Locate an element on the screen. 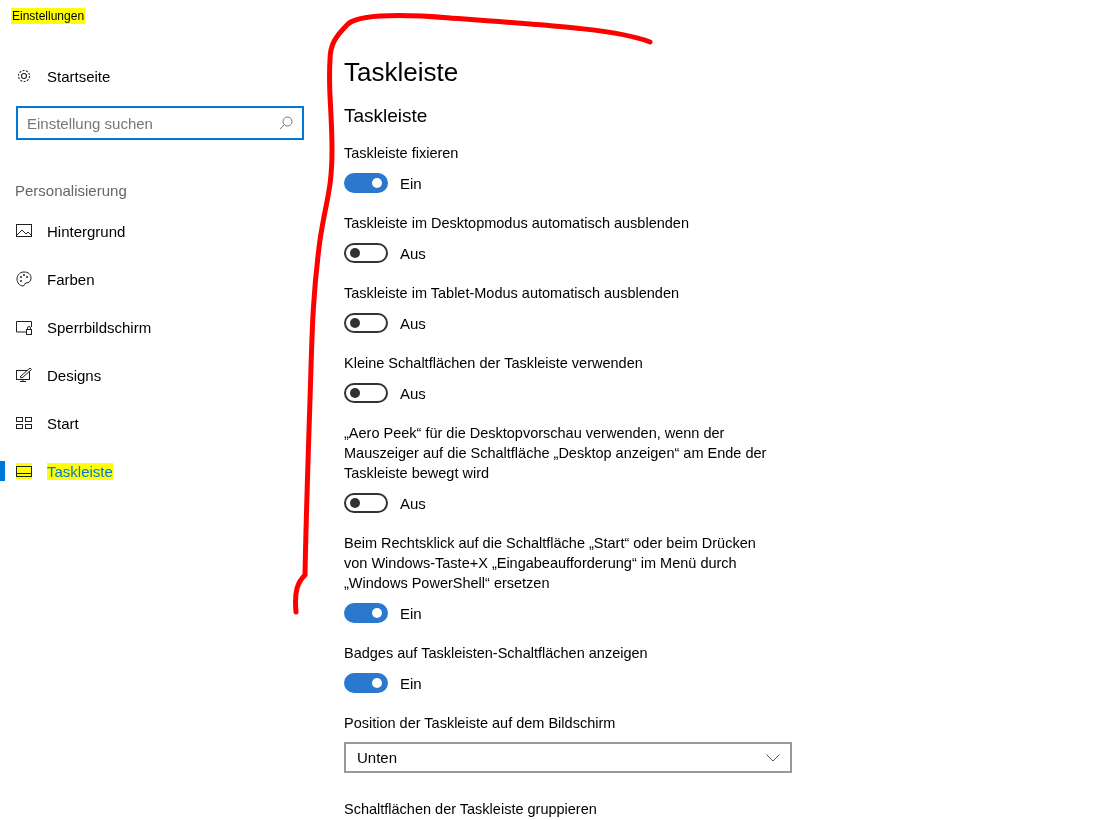  nav-item: Hintergrund is located at coordinates (63, 231).